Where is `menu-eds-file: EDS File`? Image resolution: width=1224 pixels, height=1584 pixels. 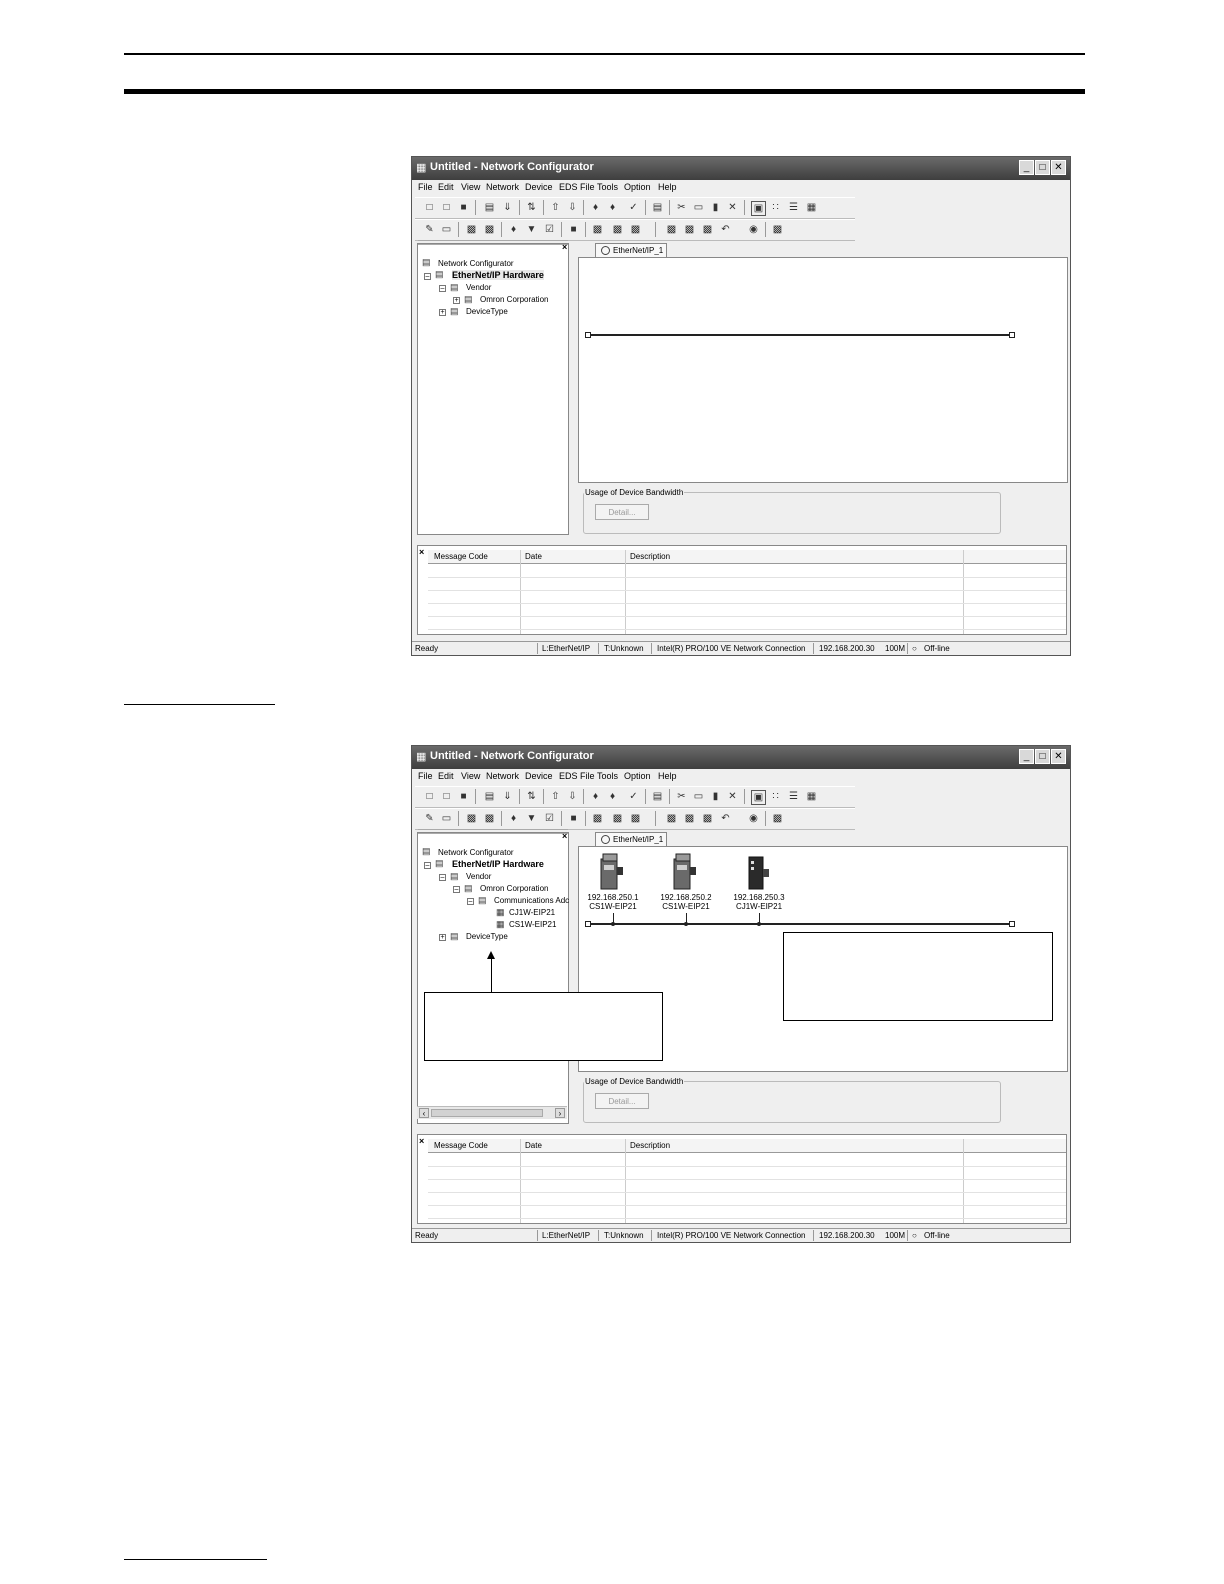
menu-eds-file: EDS File is located at coordinates (577, 776).